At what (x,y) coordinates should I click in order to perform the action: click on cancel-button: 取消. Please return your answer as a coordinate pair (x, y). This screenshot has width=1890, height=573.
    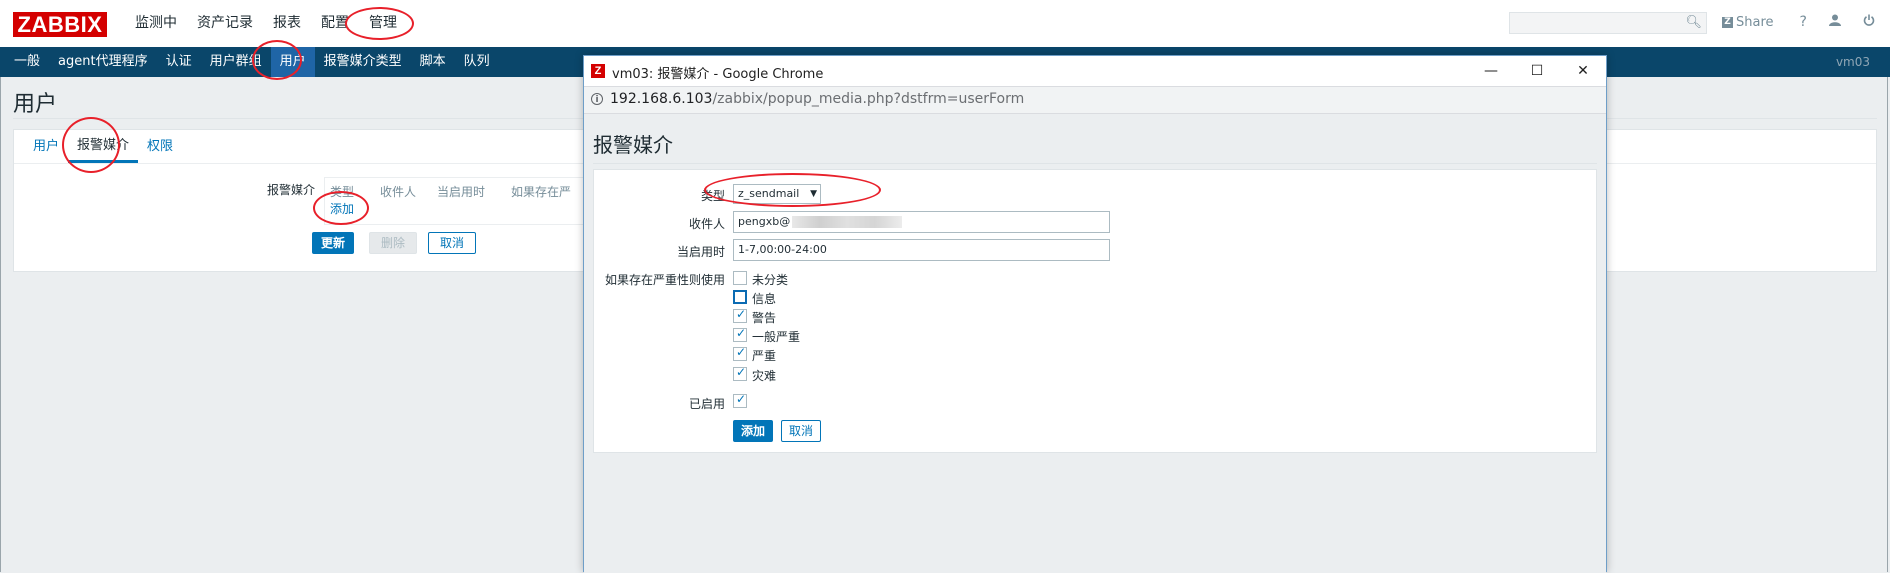
    Looking at the image, I should click on (452, 243).